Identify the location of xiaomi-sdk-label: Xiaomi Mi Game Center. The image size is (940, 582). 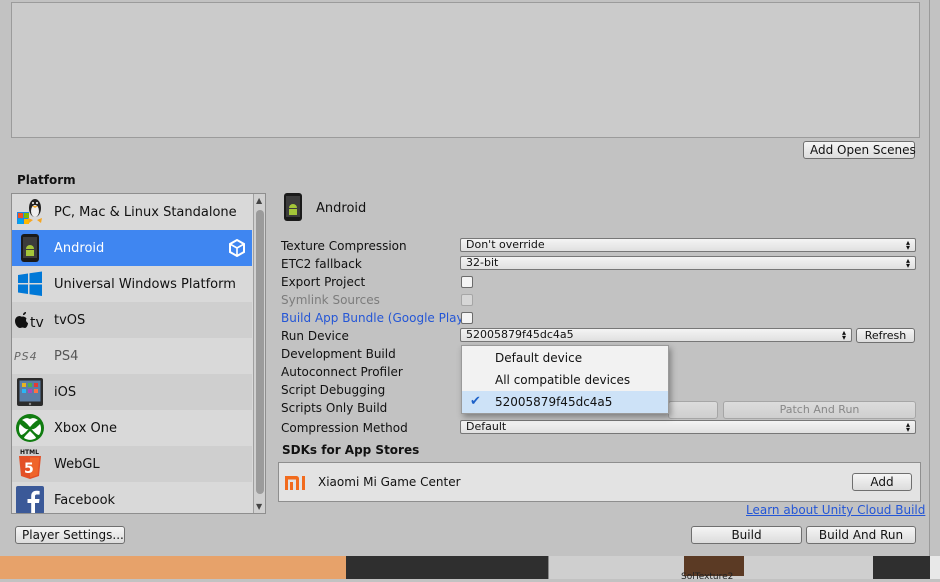
(389, 482).